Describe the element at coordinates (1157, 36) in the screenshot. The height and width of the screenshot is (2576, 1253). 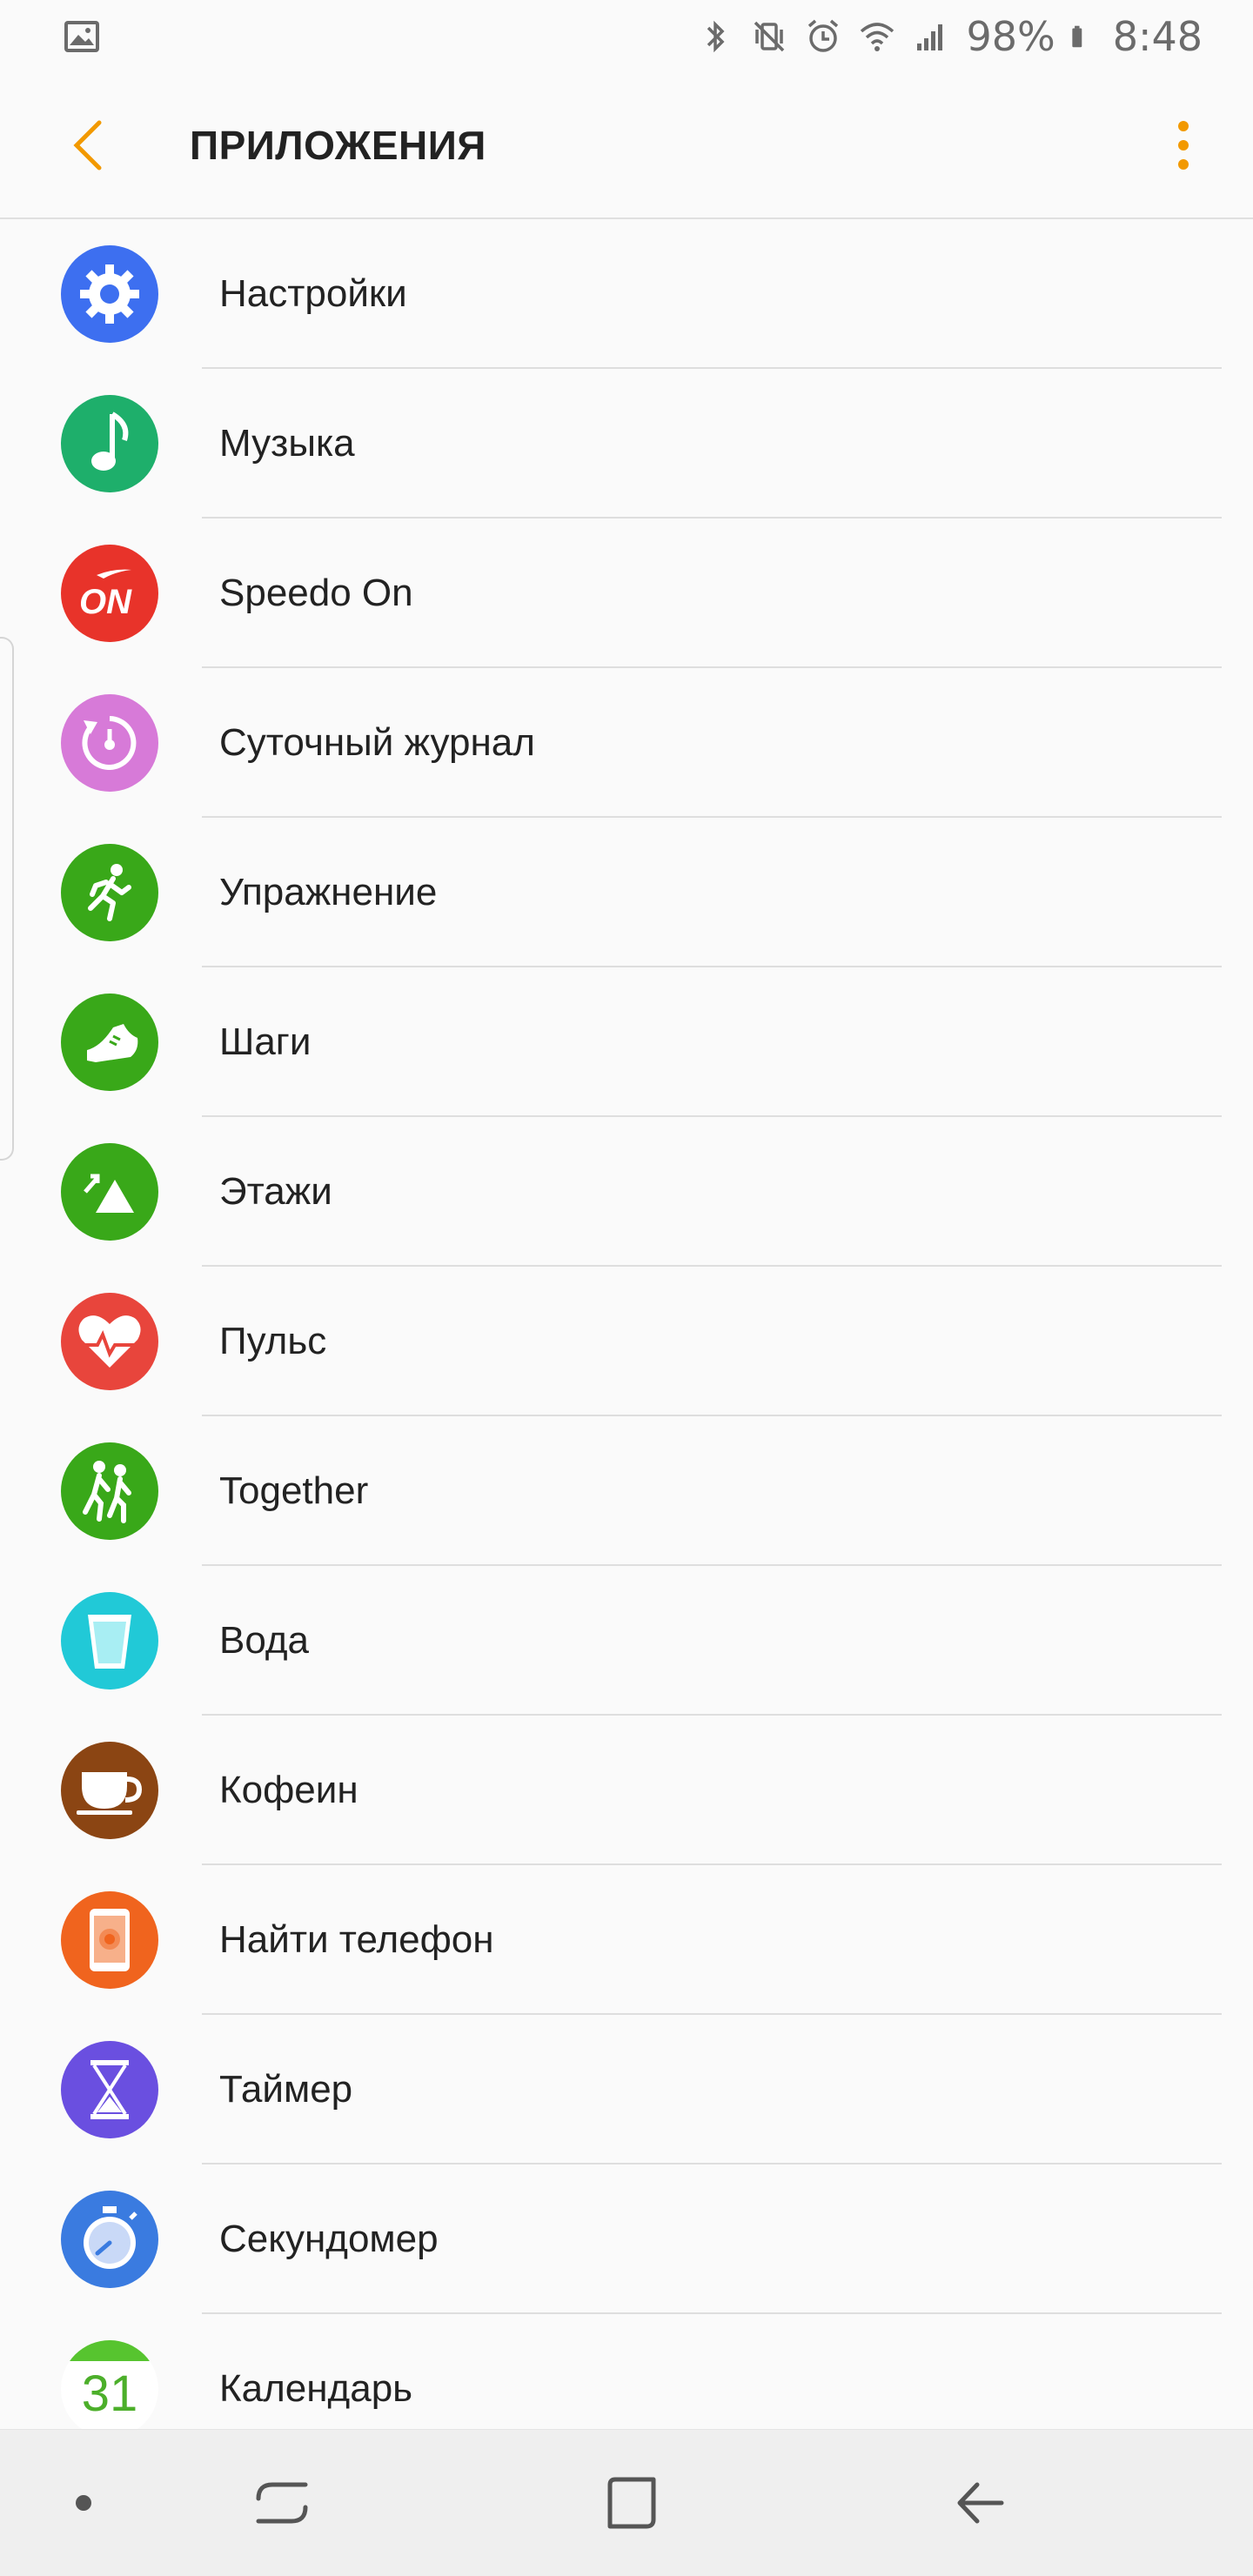
I see `status-time: 8:48` at that location.